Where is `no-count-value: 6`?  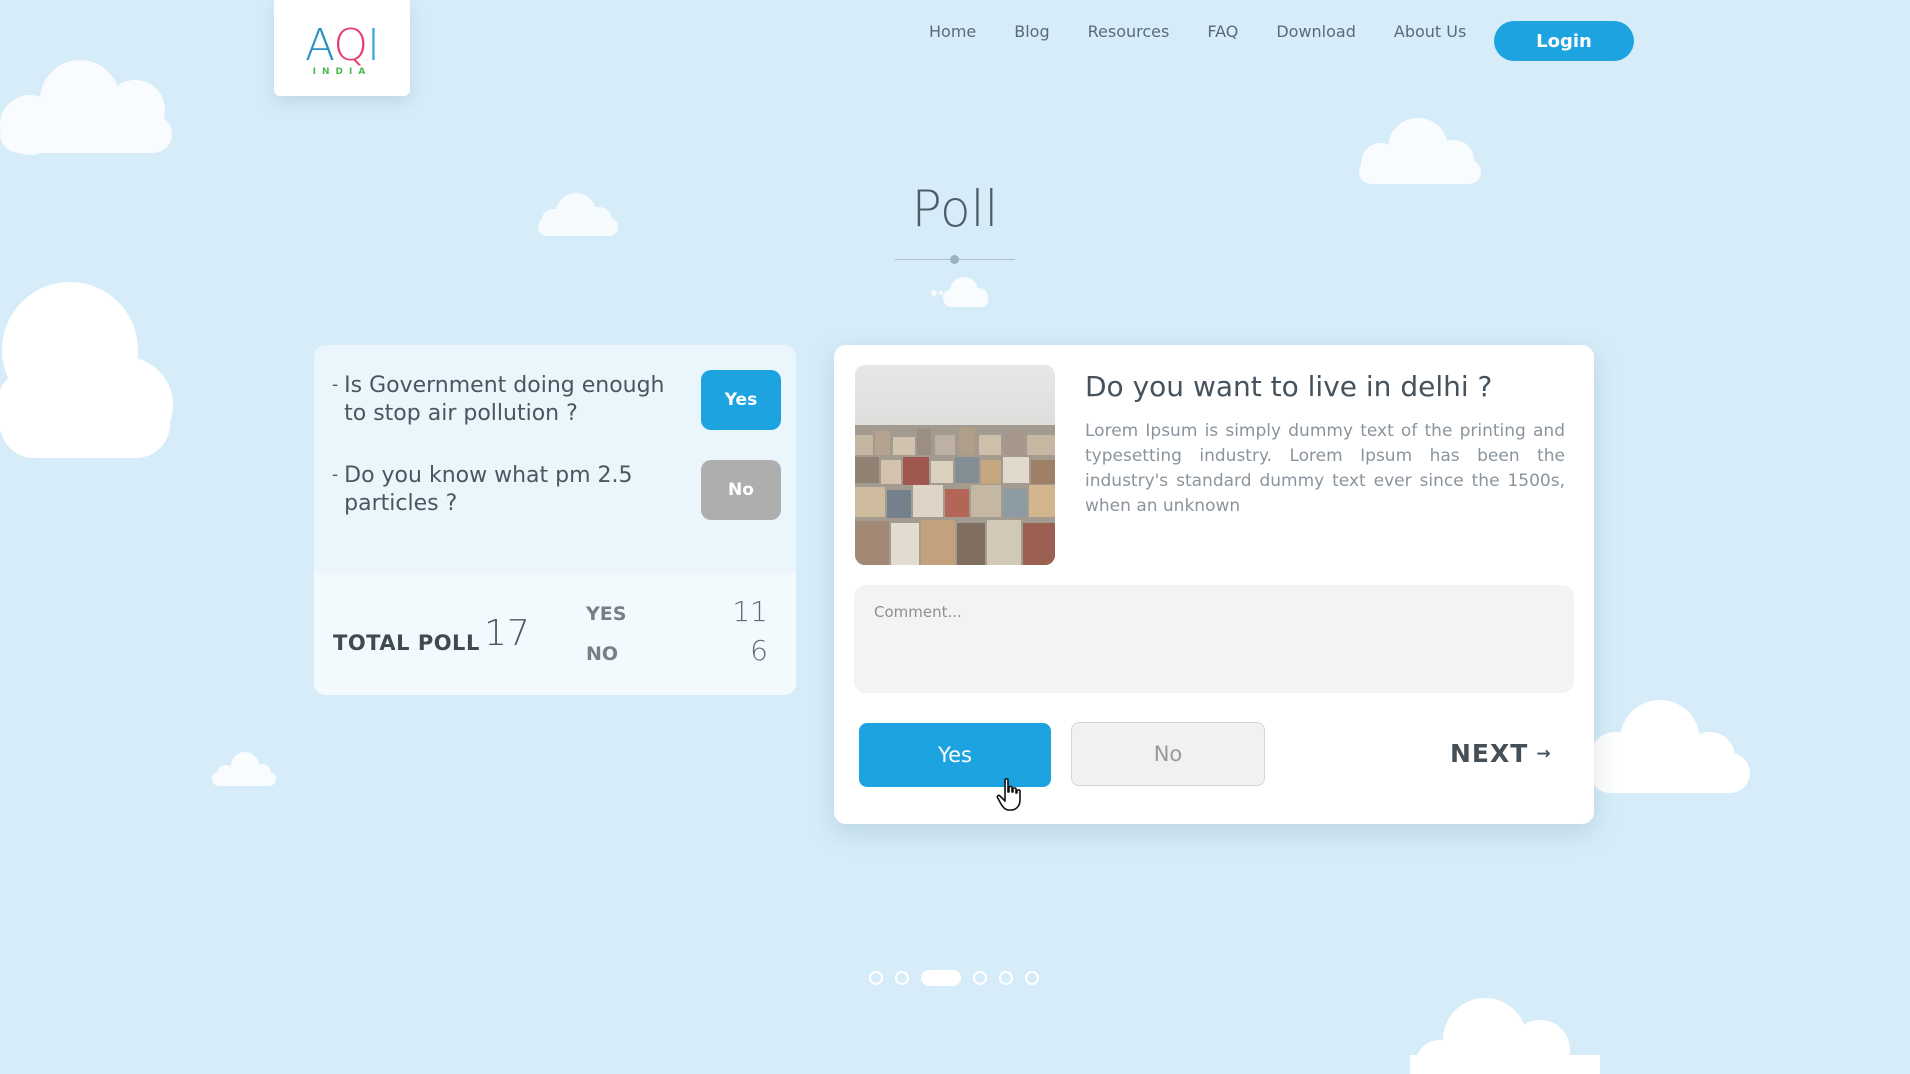 no-count-value: 6 is located at coordinates (759, 650).